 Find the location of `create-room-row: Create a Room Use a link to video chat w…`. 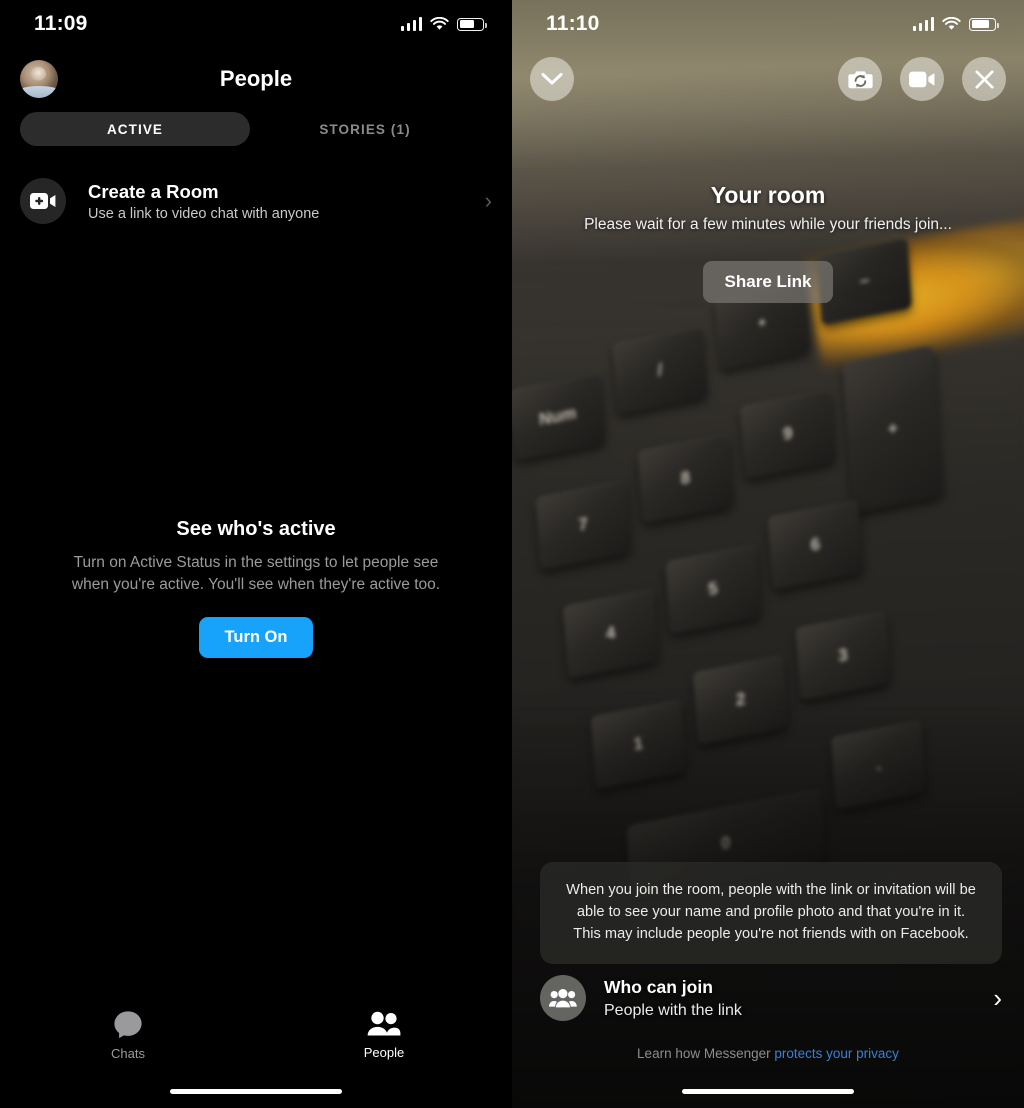

create-room-row: Create a Room Use a link to video chat w… is located at coordinates (256, 201).